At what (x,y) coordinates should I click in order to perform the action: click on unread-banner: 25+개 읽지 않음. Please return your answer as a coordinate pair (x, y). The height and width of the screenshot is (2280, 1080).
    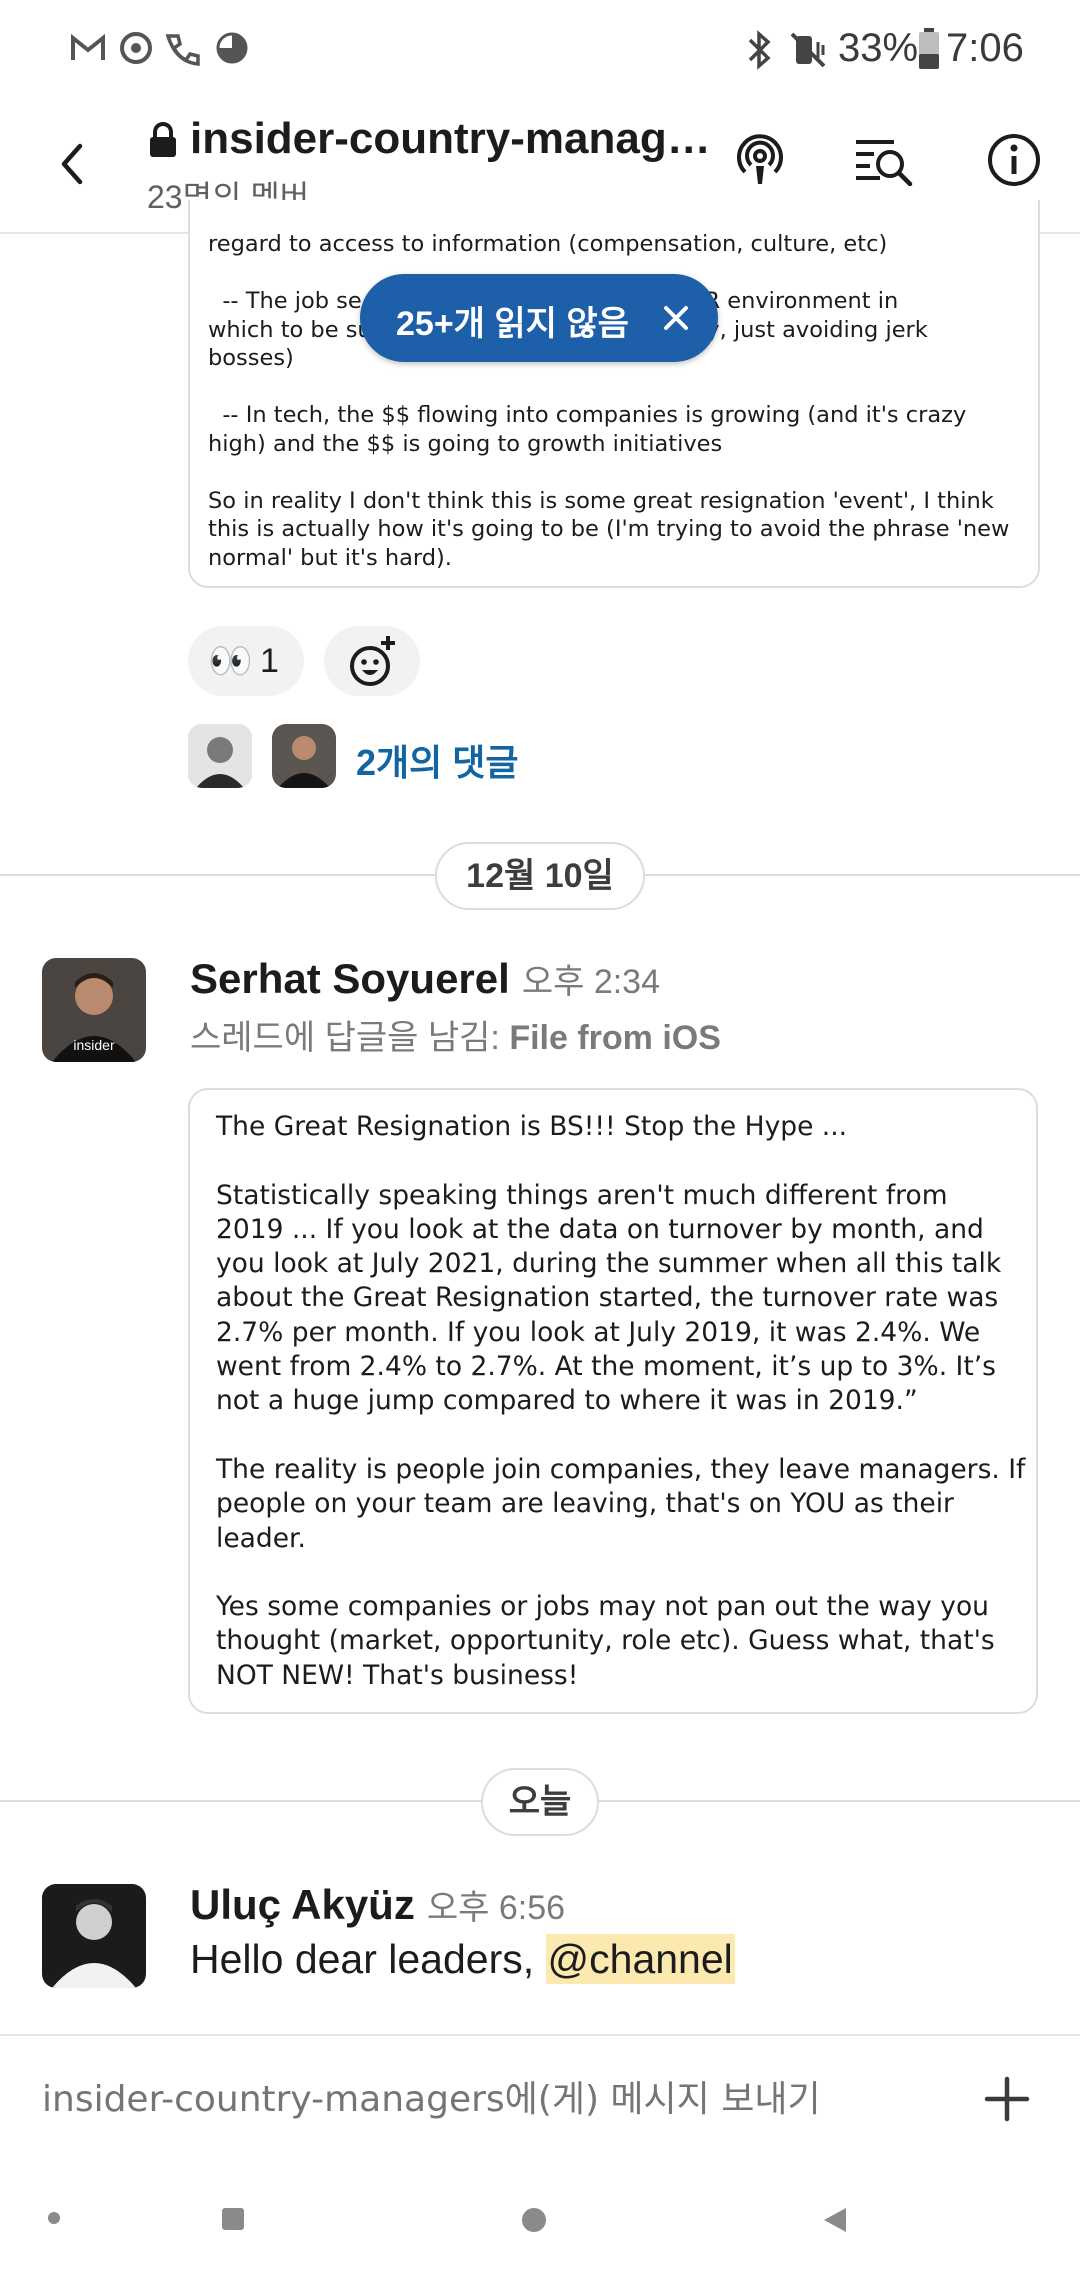
    Looking at the image, I should click on (539, 318).